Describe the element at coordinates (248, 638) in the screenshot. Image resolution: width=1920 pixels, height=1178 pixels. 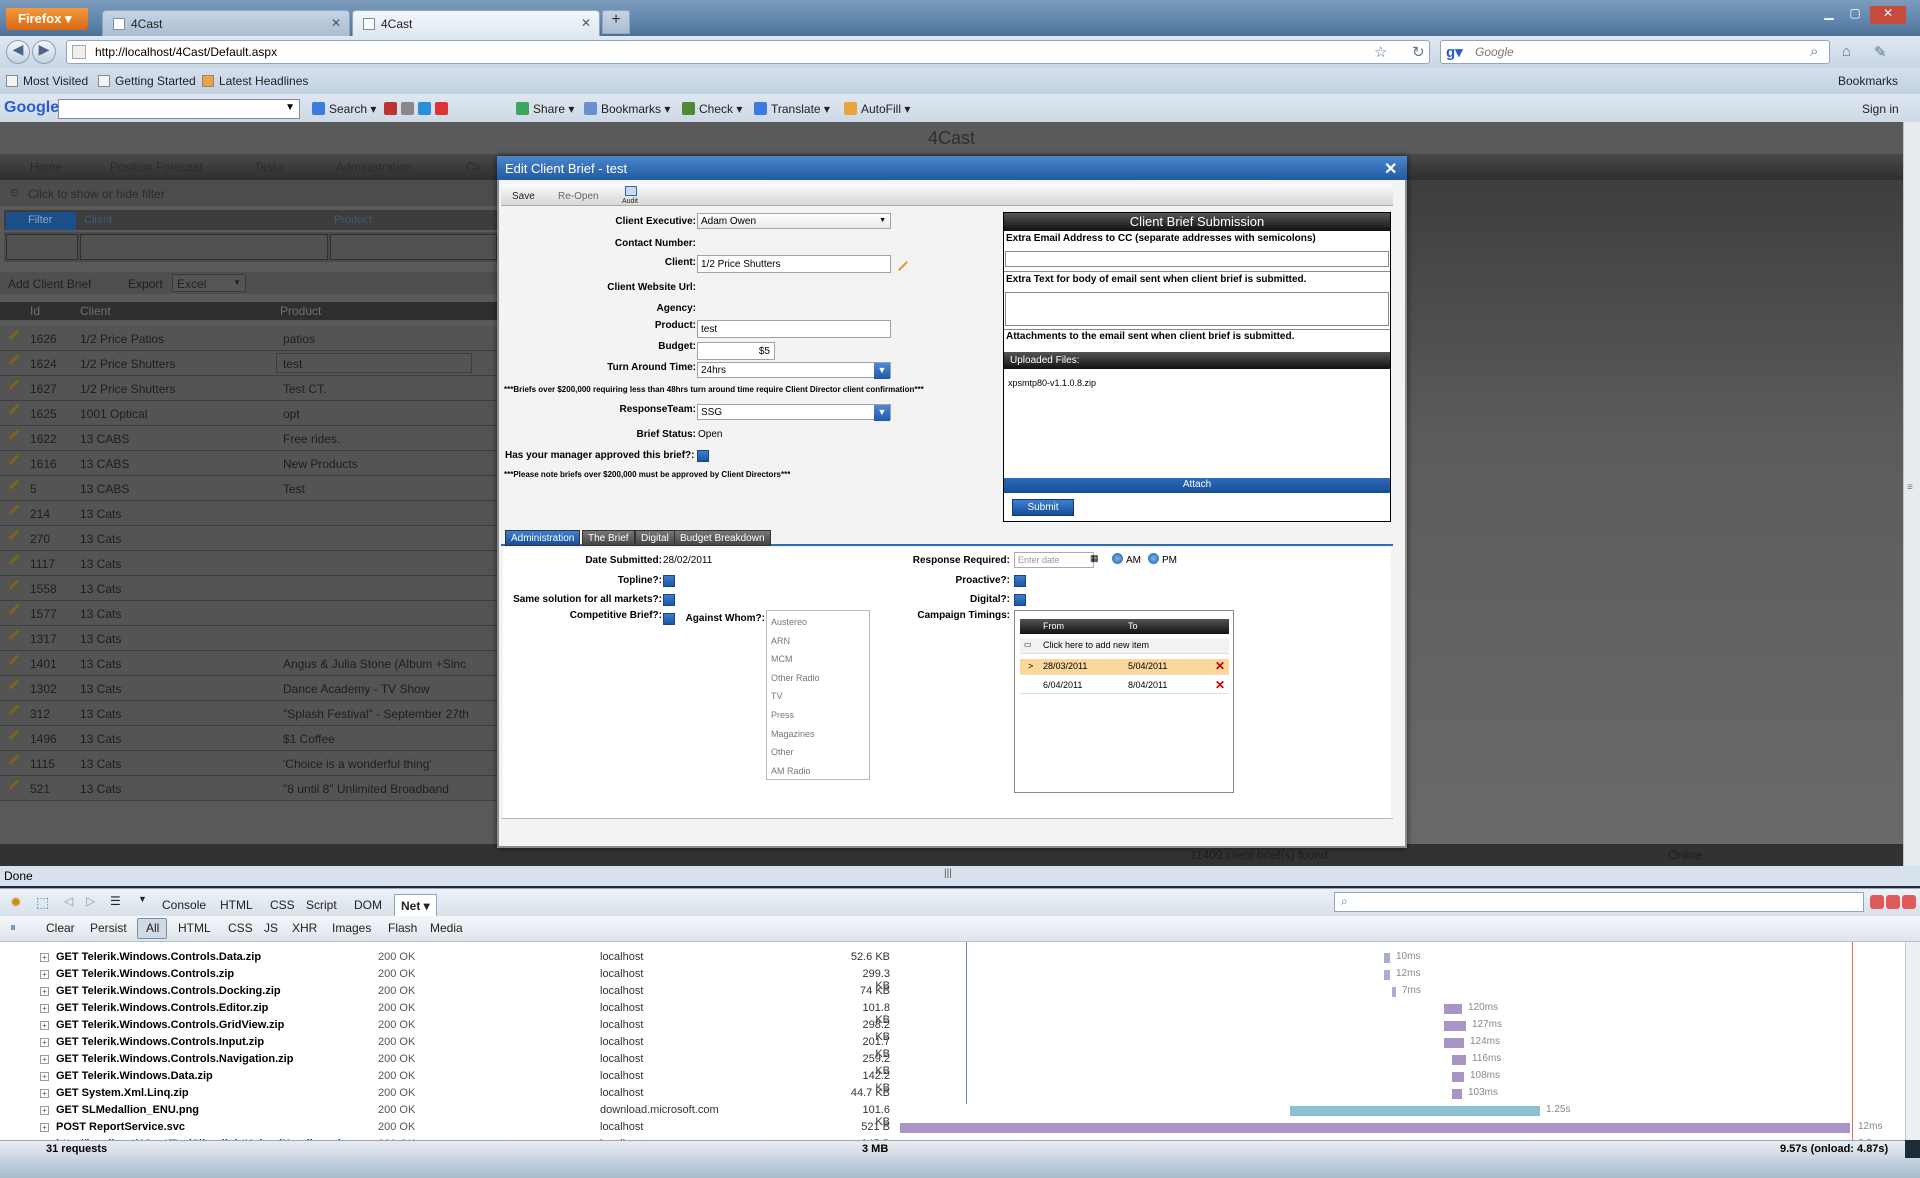
I see `table-row: 1317 13 Cats` at that location.